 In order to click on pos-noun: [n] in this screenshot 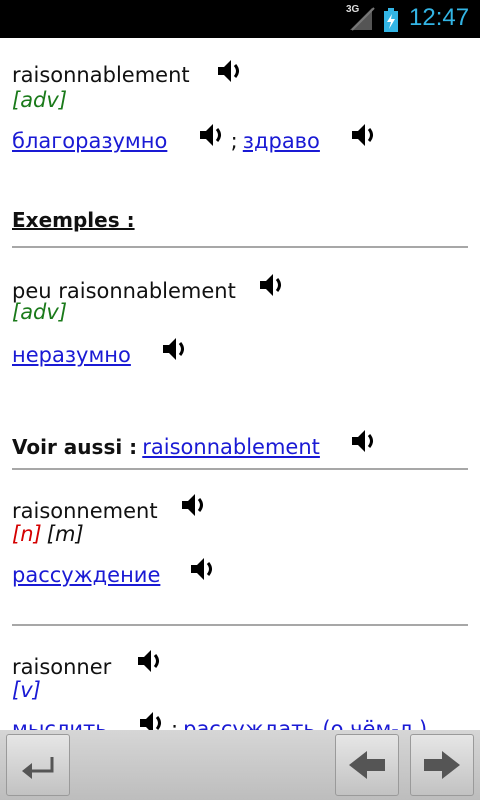, I will do `click(27, 534)`.